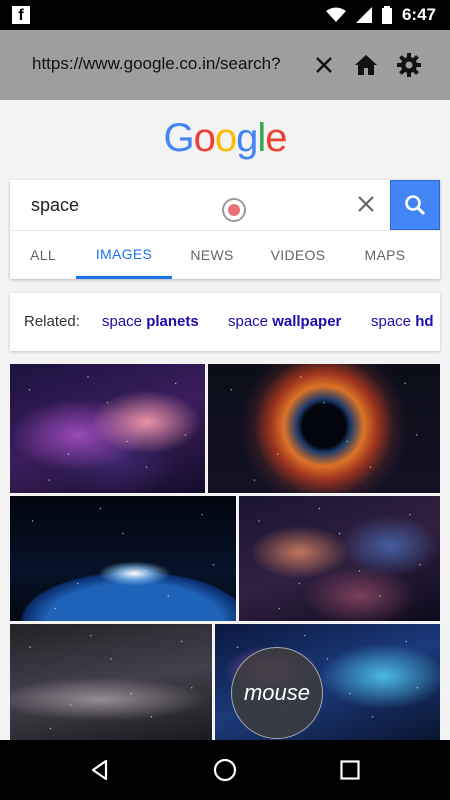 The image size is (450, 800). Describe the element at coordinates (21, 15) in the screenshot. I see `facebook-icon: f` at that location.